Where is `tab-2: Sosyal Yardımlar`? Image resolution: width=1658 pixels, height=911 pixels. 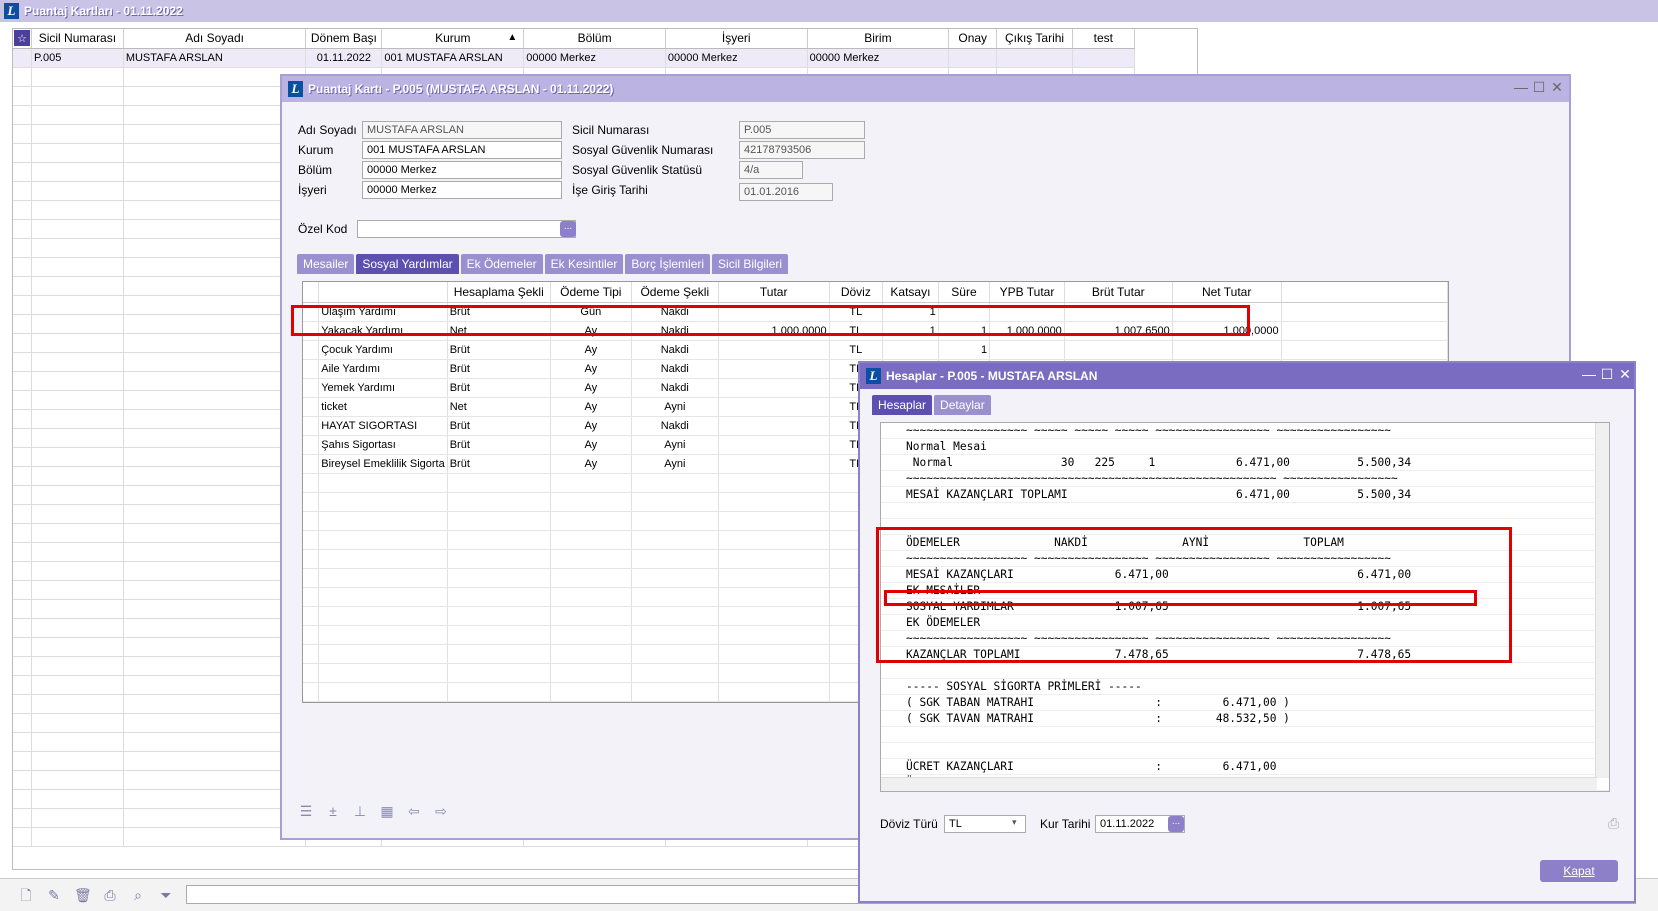
tab-2: Sosyal Yardımlar is located at coordinates (407, 264).